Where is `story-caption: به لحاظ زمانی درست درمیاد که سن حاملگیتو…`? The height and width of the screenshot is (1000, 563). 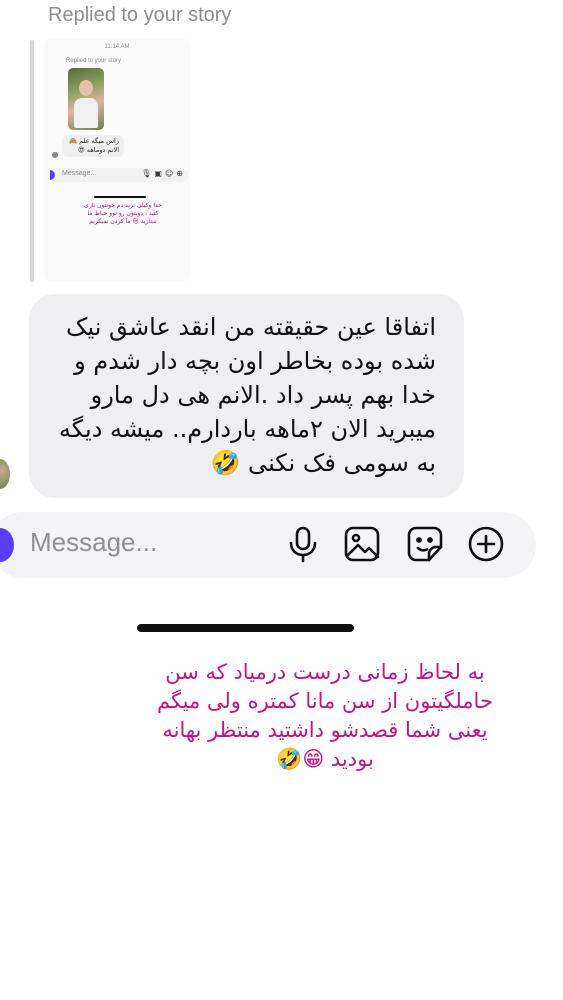
story-caption: به لحاظ زمانی درست درمیاد که سن حاملگیتو… is located at coordinates (325, 715).